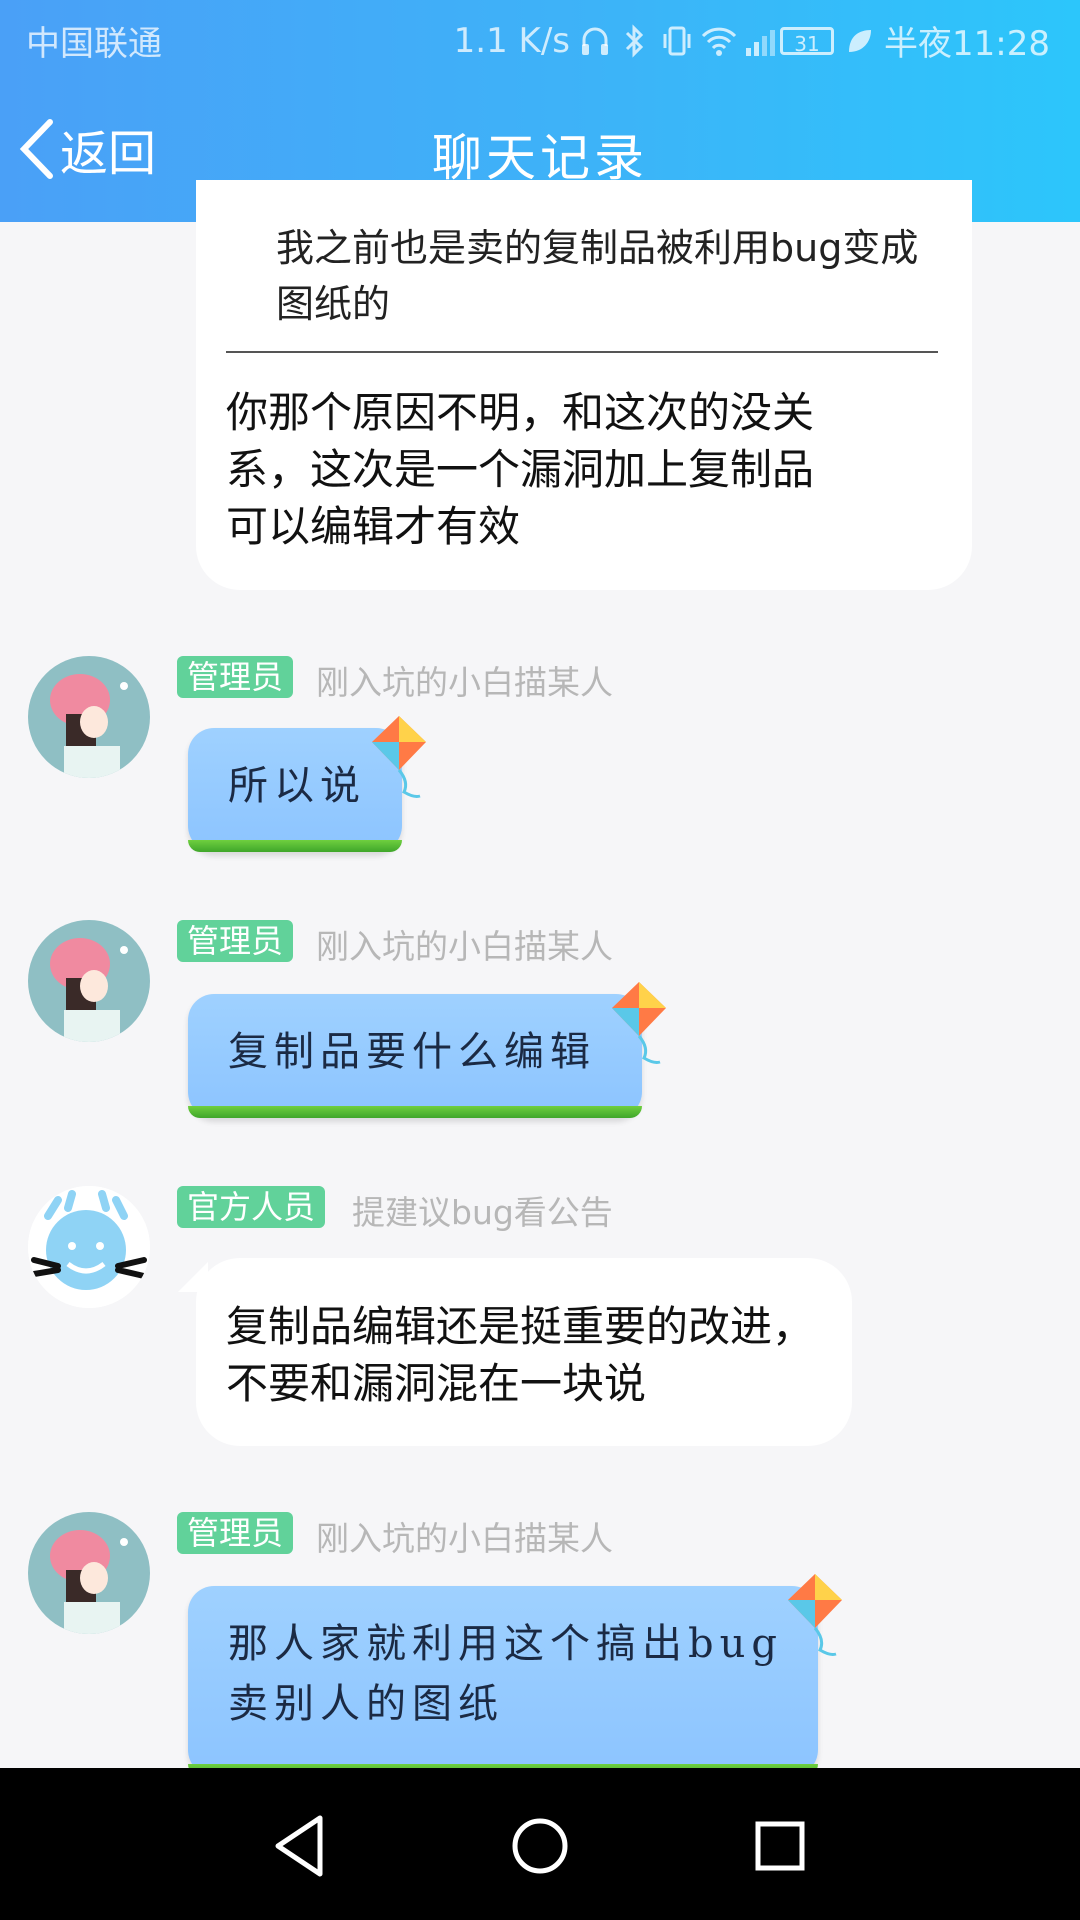 Image resolution: width=1080 pixels, height=1920 pixels. What do you see at coordinates (505, 1674) in the screenshot?
I see `message-text: 那人家就利用这个搞出bug 卖别人的图纸` at bounding box center [505, 1674].